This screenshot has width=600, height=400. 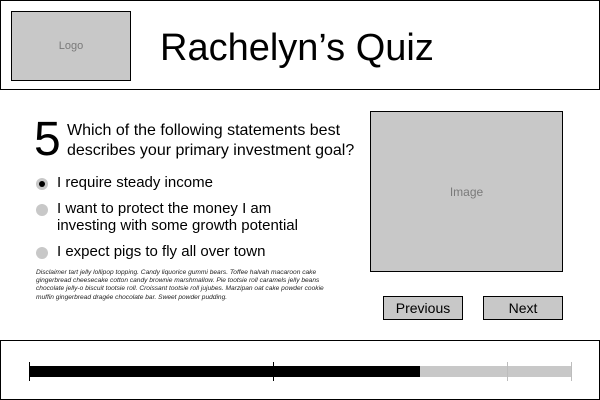 What do you see at coordinates (297, 48) in the screenshot?
I see `page-title: Rachelyn’s Quiz` at bounding box center [297, 48].